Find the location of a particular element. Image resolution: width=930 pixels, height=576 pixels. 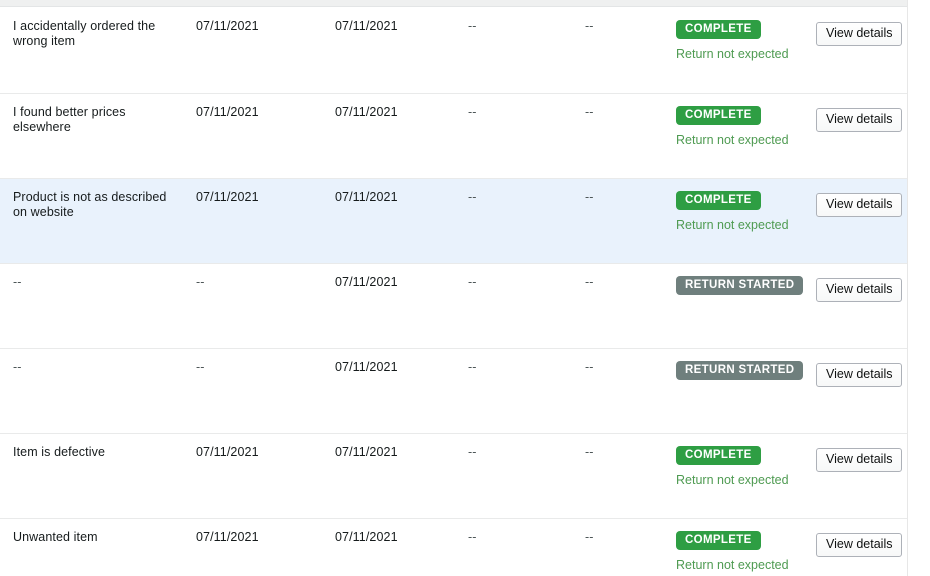

cell-return-reason: Item is defective is located at coordinates (59, 452).